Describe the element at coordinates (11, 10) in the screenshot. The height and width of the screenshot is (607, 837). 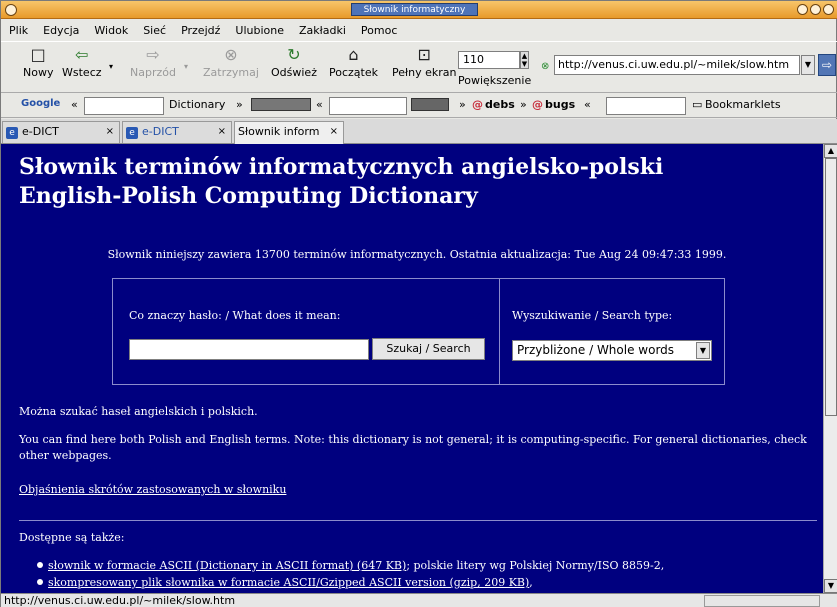
I see `window-menu-icon` at that location.